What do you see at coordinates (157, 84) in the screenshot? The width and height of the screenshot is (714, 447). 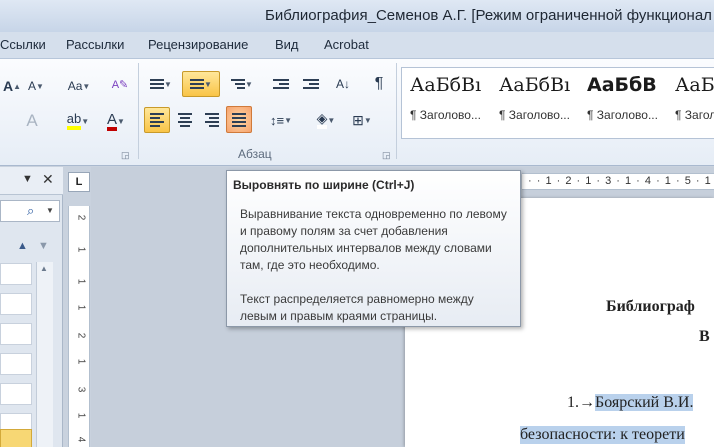 I see `bullets-icon` at bounding box center [157, 84].